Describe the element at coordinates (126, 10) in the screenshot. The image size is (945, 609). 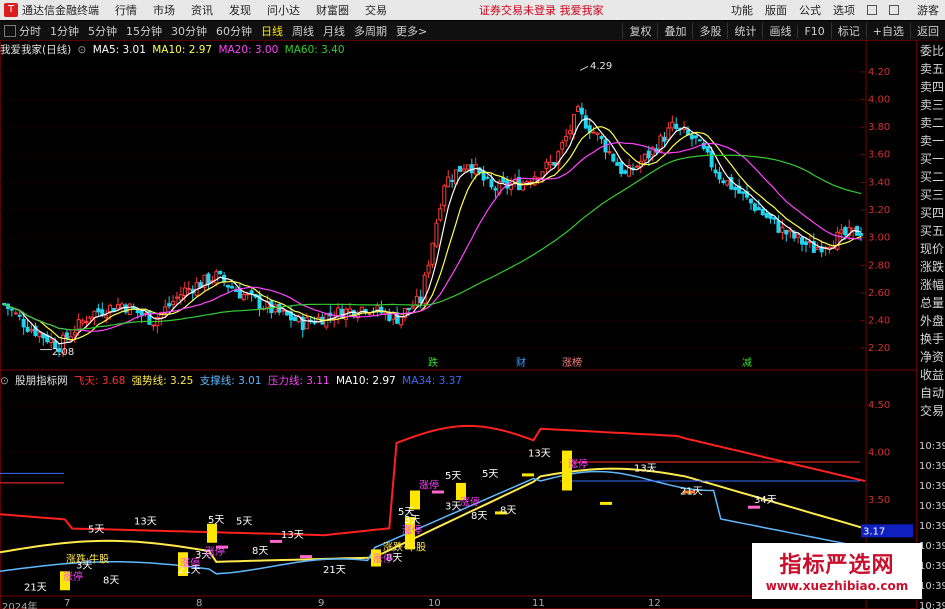
I see `menu-item-market: 行情` at that location.